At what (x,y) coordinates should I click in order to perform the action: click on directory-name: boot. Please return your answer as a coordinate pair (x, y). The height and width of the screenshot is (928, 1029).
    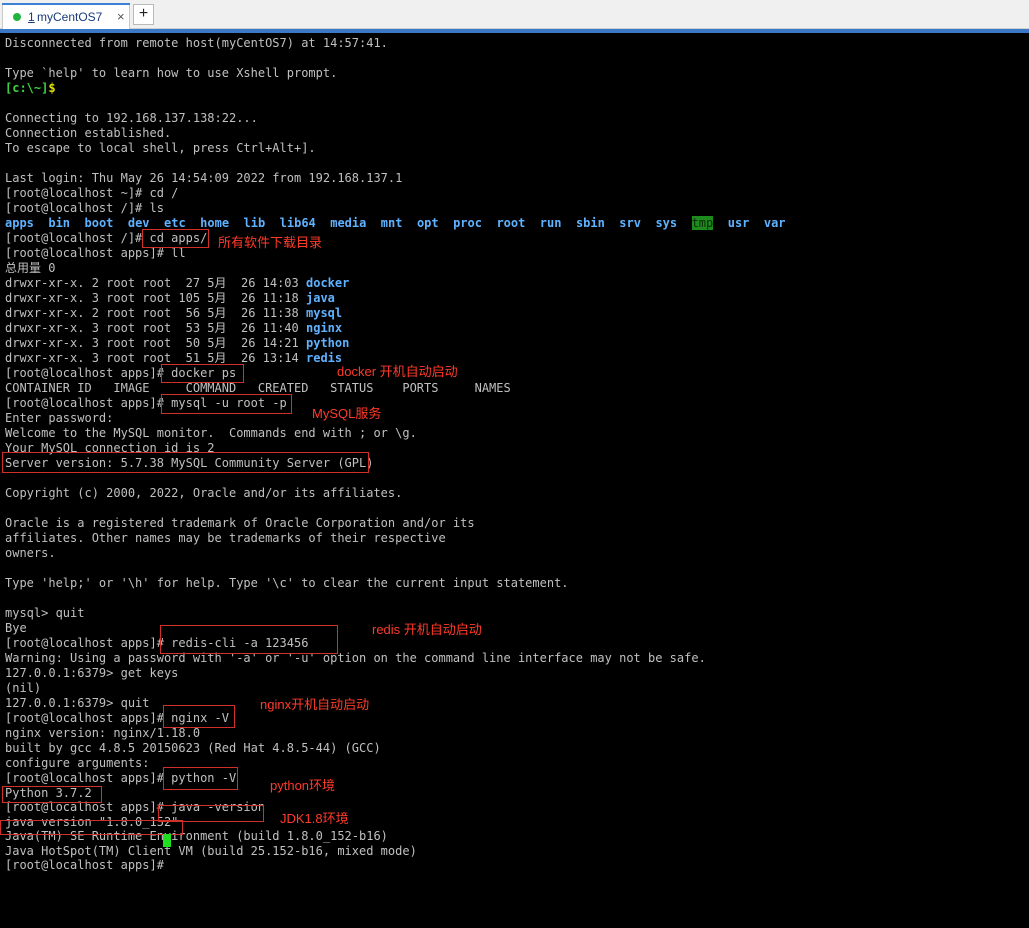
    Looking at the image, I should click on (99, 223).